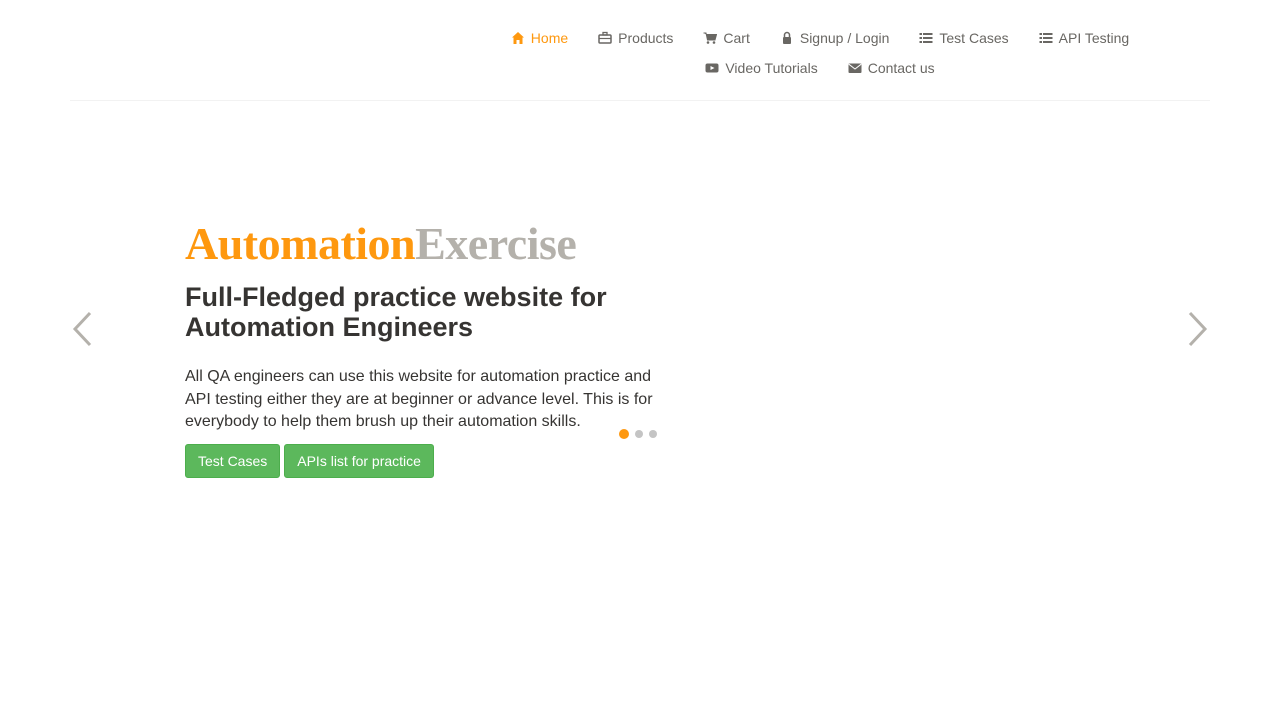 The width and height of the screenshot is (1280, 720). What do you see at coordinates (974, 38) in the screenshot?
I see `nav-test-cases-label: Test Cases` at bounding box center [974, 38].